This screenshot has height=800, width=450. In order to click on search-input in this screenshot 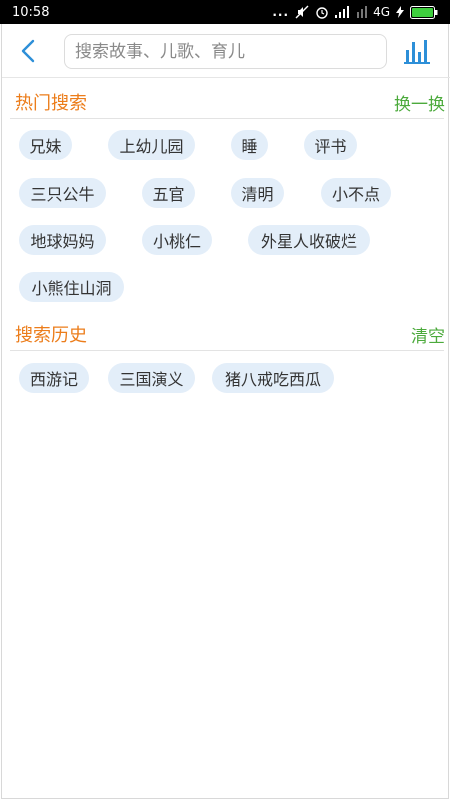, I will do `click(230, 51)`.